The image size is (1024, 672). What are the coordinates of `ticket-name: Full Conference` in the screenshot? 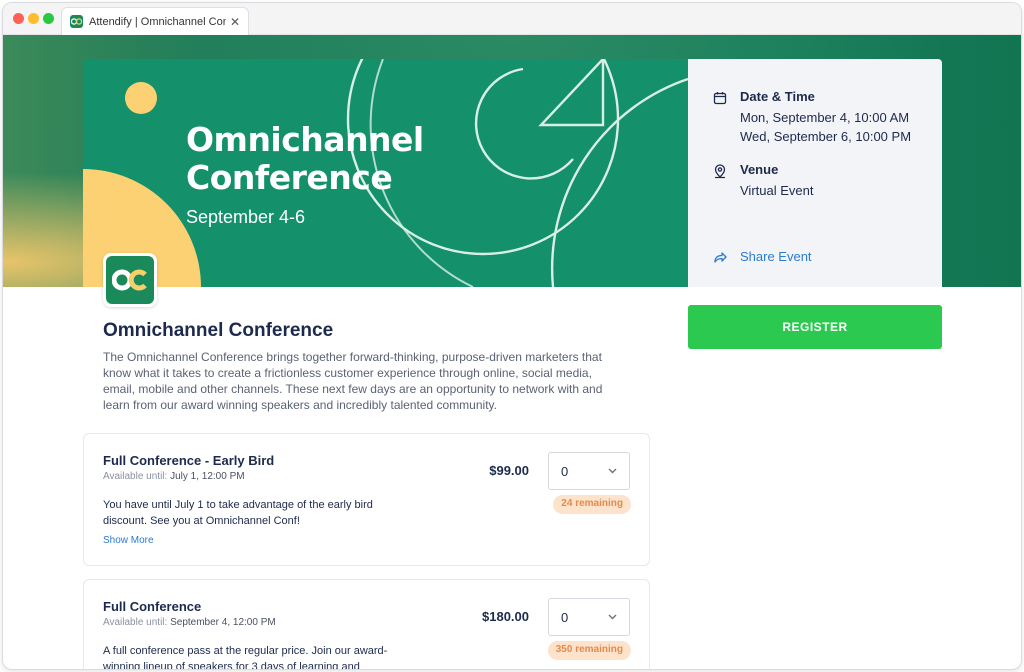 It's located at (152, 606).